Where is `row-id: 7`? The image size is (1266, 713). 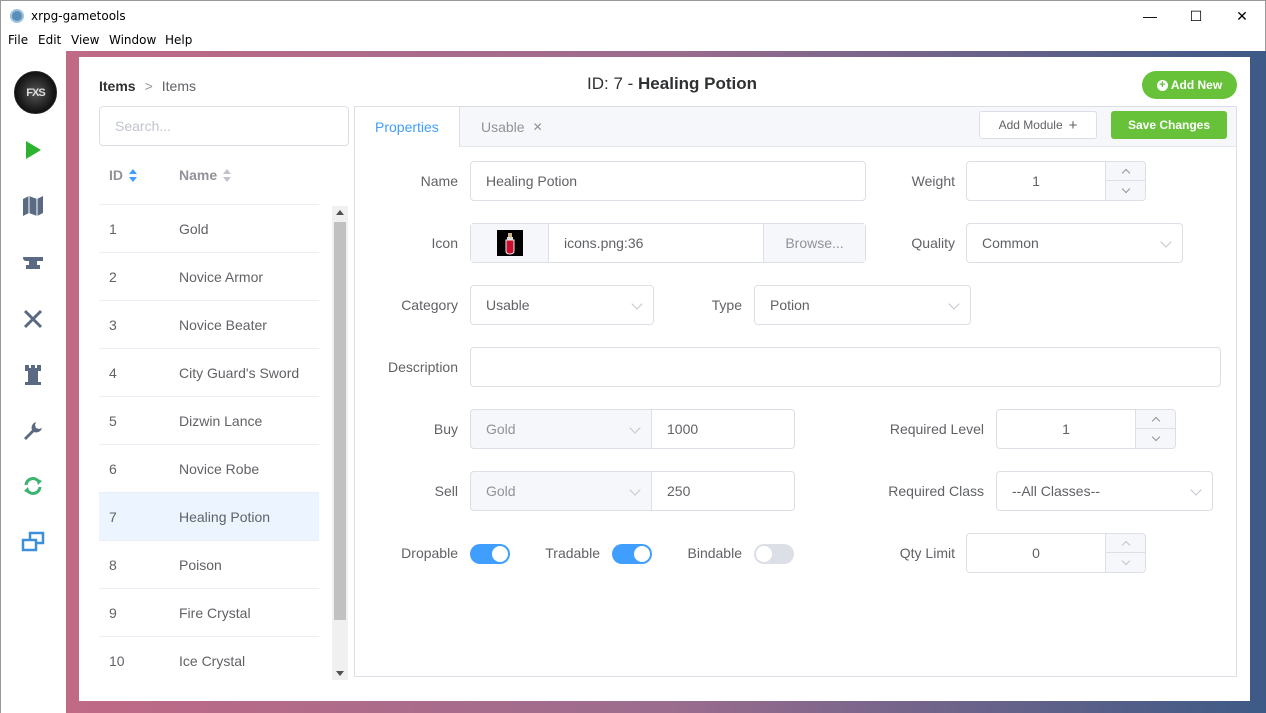
row-id: 7 is located at coordinates (113, 517).